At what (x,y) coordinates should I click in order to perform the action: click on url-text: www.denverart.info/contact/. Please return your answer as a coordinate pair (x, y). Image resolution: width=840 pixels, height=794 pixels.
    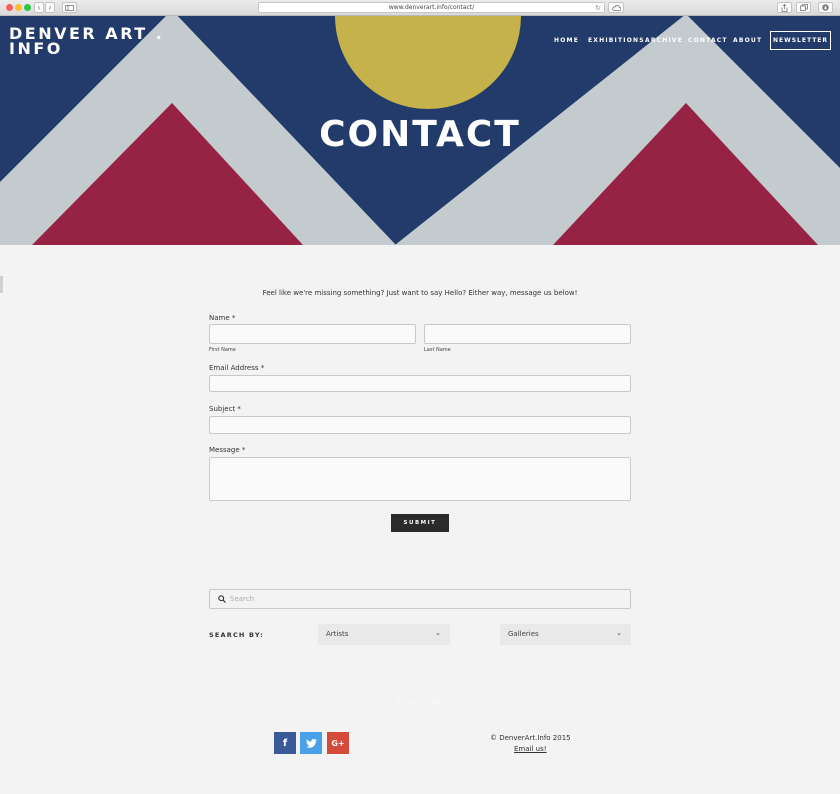
    Looking at the image, I should click on (431, 7).